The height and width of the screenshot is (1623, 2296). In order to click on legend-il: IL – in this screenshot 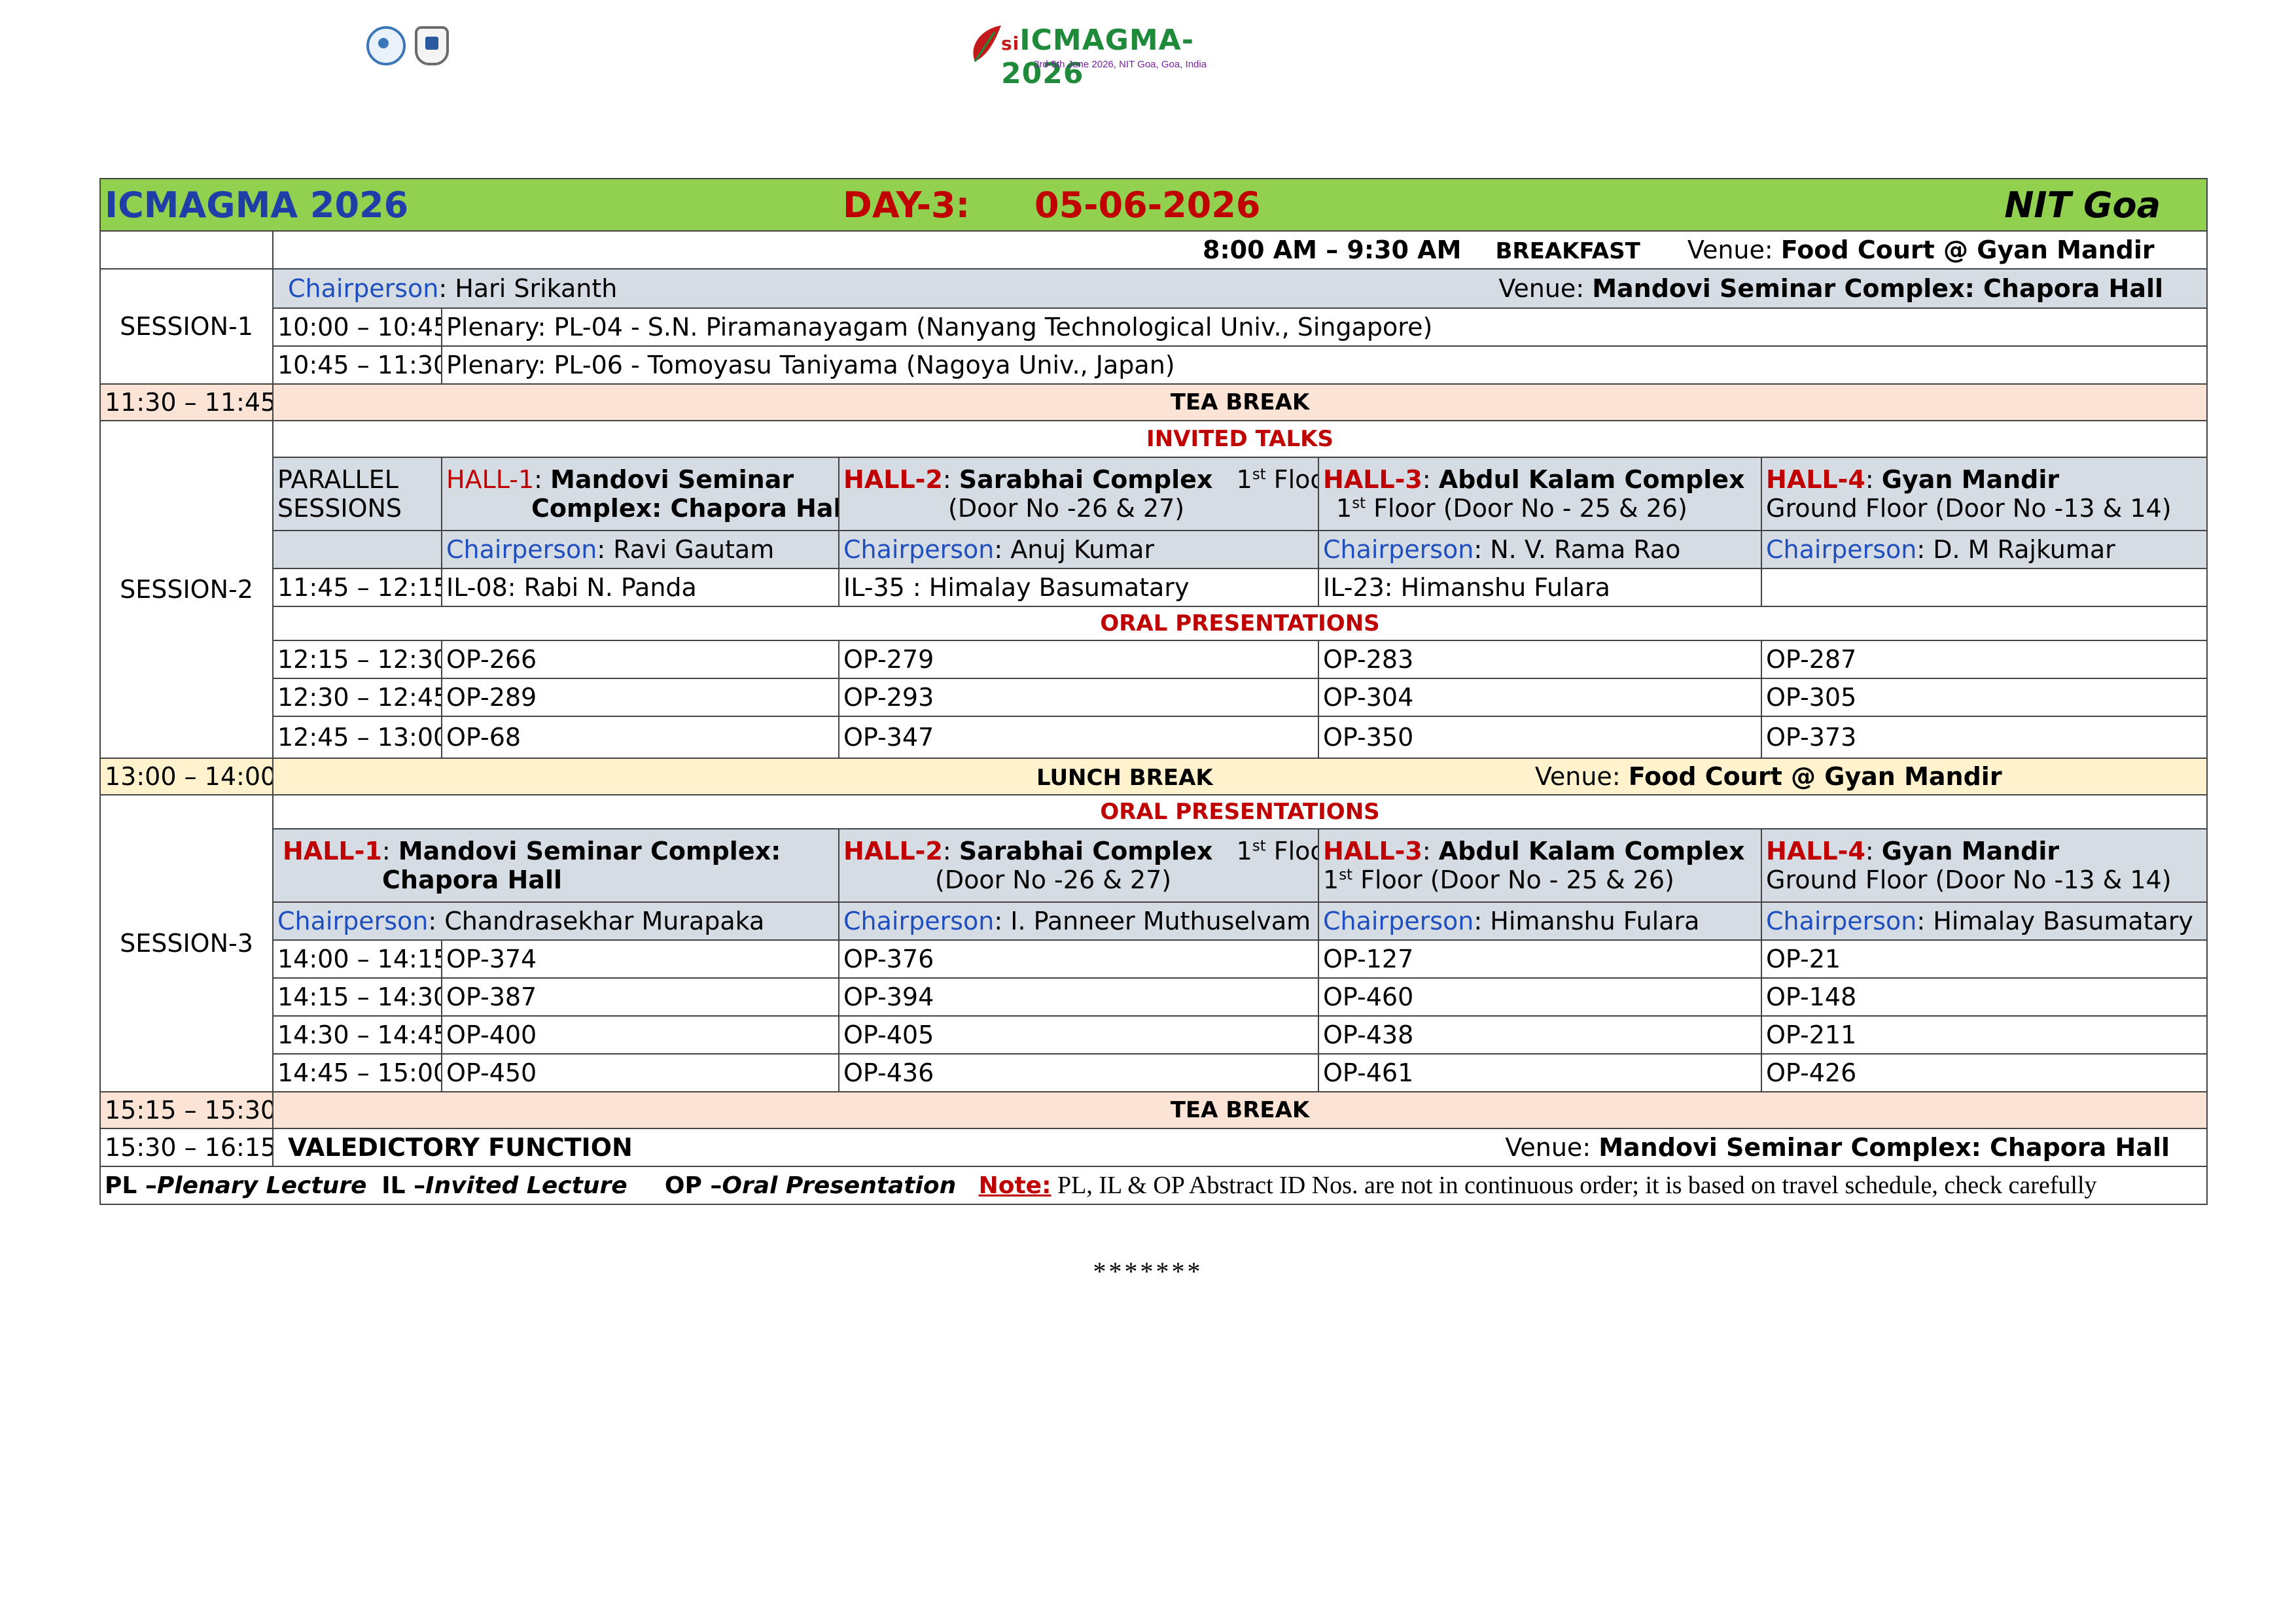, I will do `click(404, 1186)`.